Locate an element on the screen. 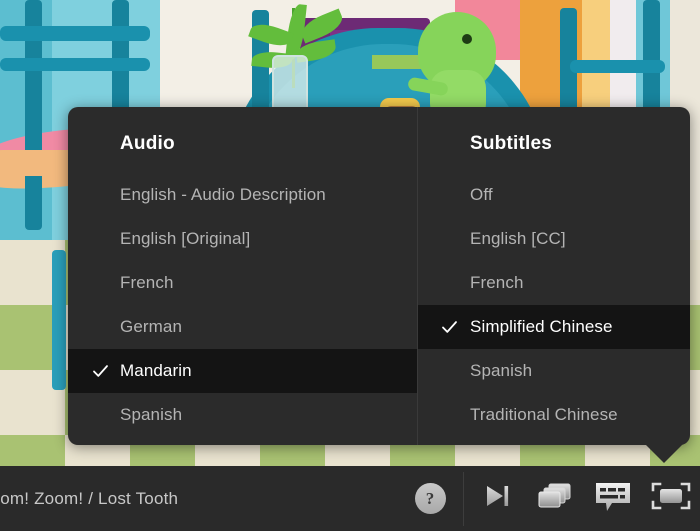 This screenshot has height=531, width=700. audio-heading: Audio is located at coordinates (147, 143).